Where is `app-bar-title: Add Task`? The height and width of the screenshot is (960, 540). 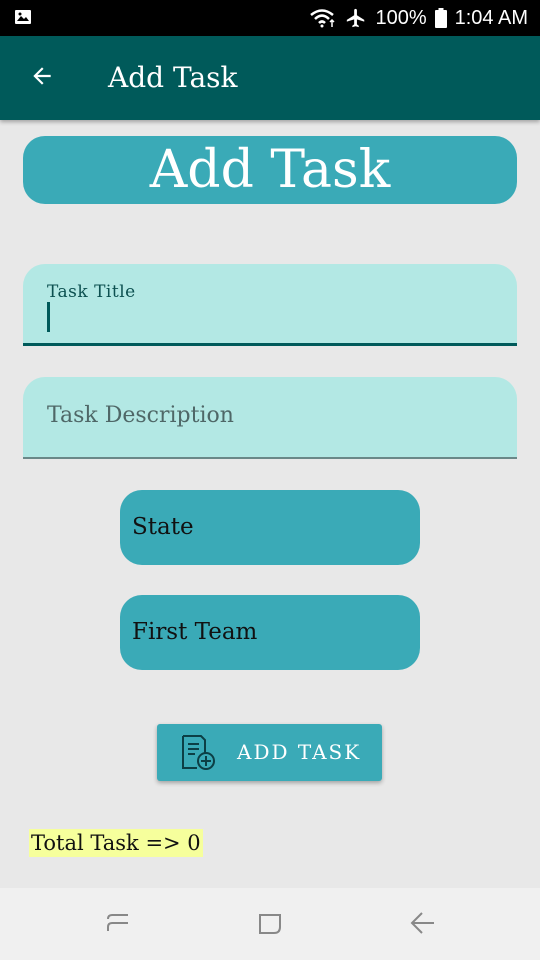 app-bar-title: Add Task is located at coordinates (173, 77).